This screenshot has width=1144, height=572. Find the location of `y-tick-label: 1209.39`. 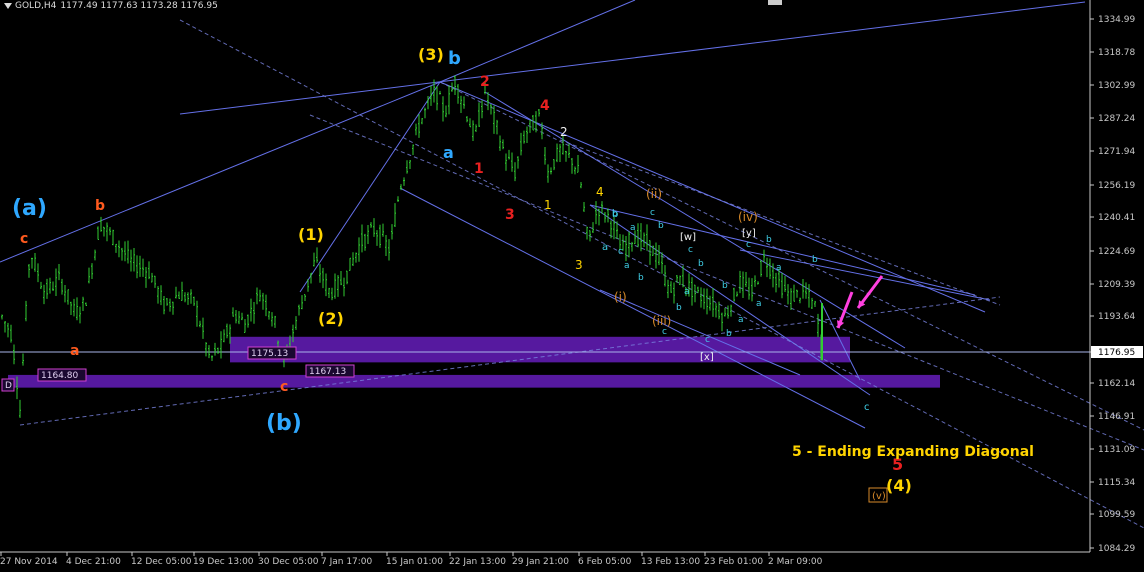

y-tick-label: 1209.39 is located at coordinates (1116, 285).